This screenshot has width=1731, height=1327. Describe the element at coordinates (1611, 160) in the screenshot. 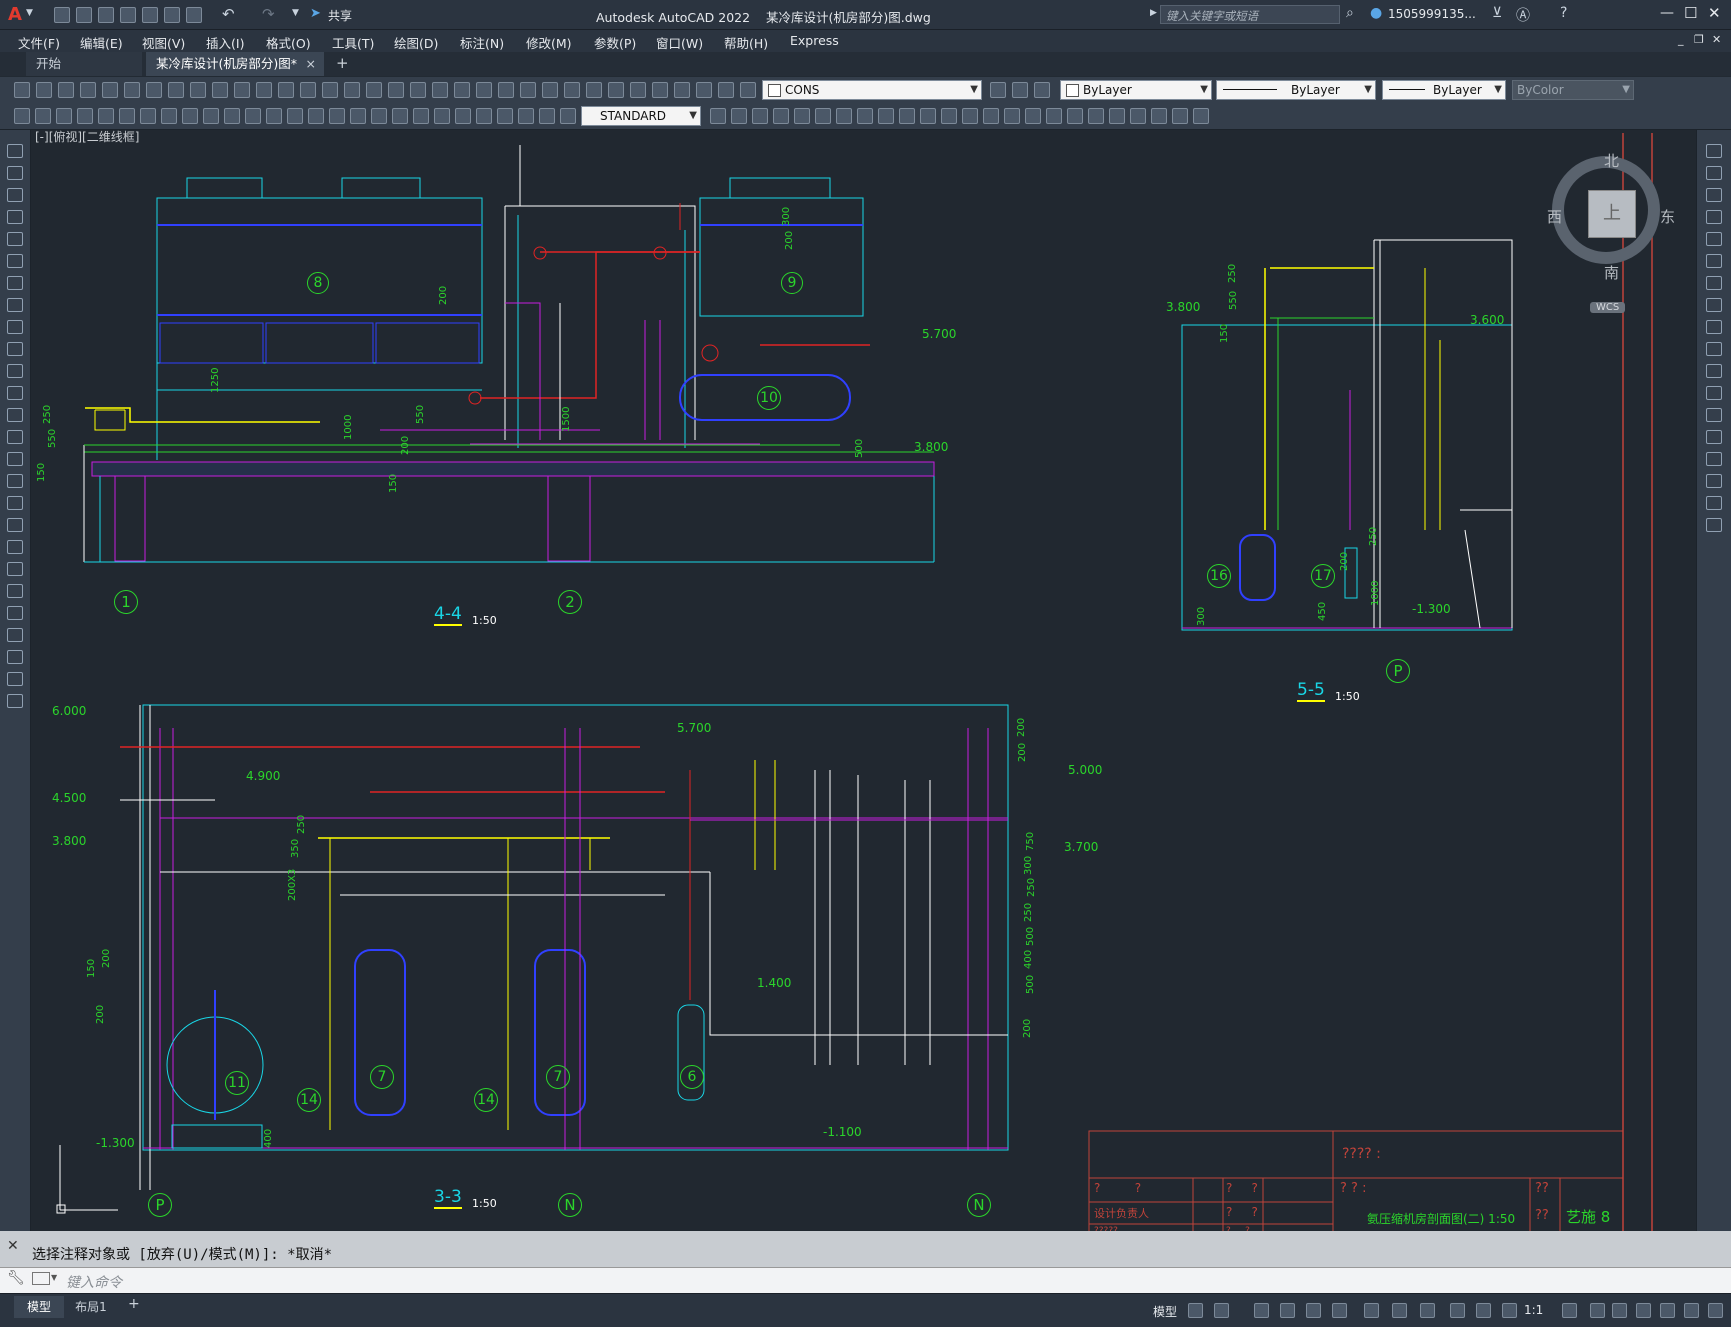

I see `viewcube-north: 北` at that location.